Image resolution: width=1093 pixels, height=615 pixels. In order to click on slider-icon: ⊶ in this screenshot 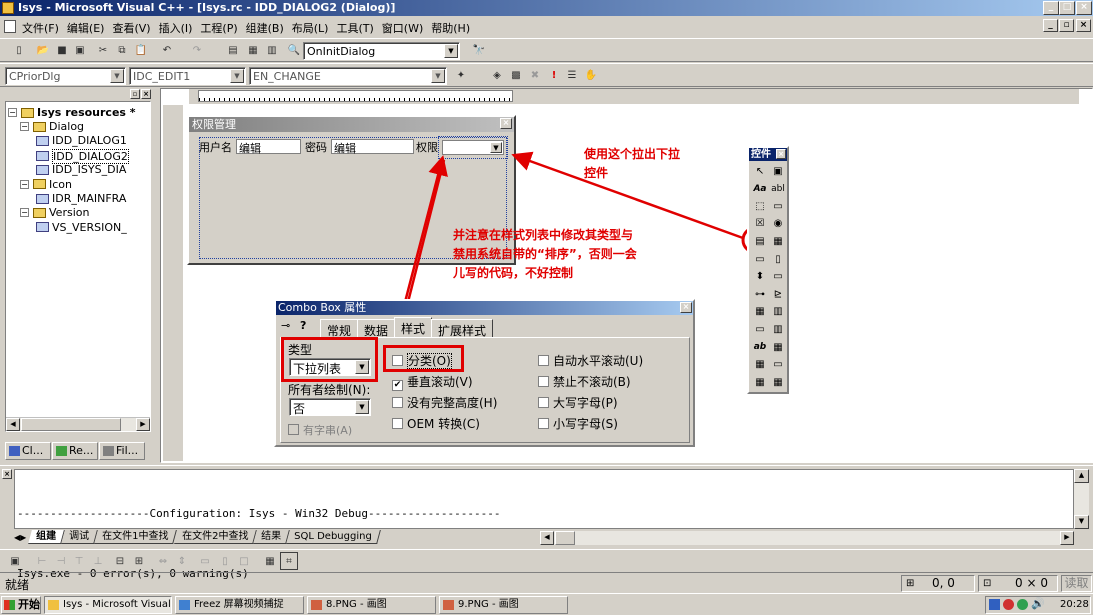, I will do `click(760, 294)`.